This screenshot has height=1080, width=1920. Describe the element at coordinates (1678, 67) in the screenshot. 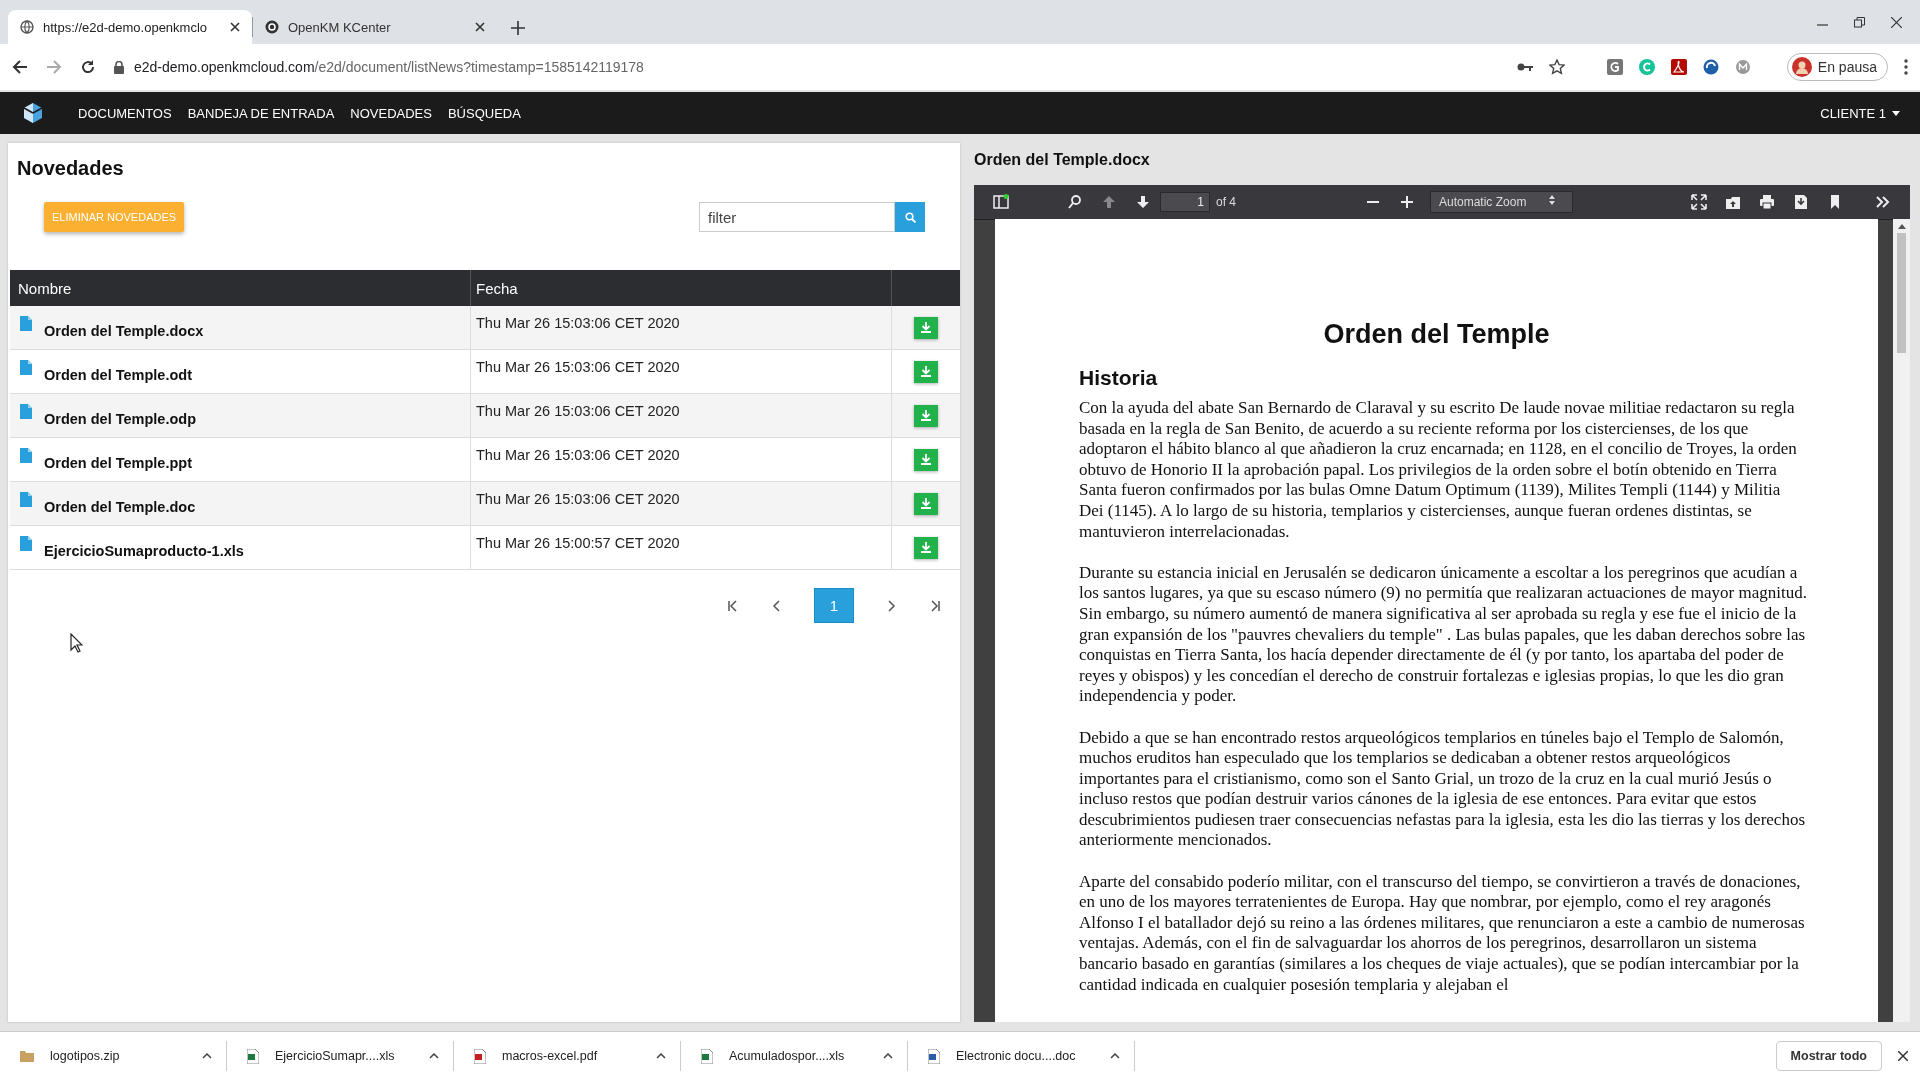

I see `pdf-icon` at that location.